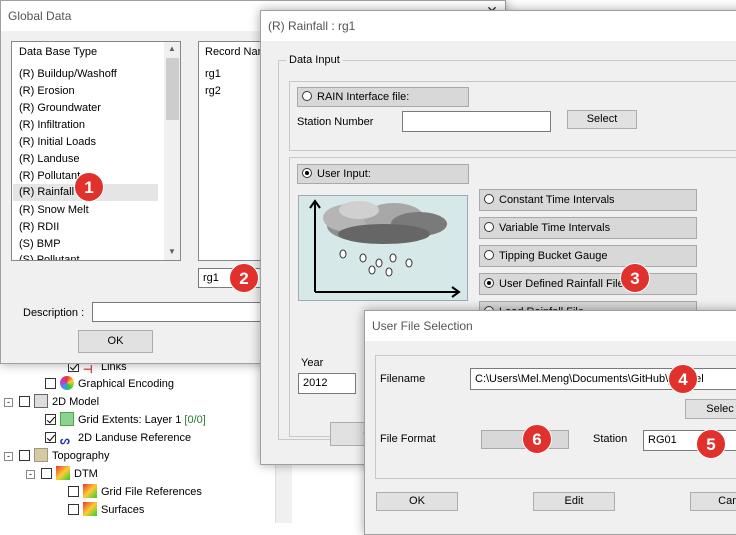 The image size is (736, 535). I want to click on station-label: Station, so click(610, 439).